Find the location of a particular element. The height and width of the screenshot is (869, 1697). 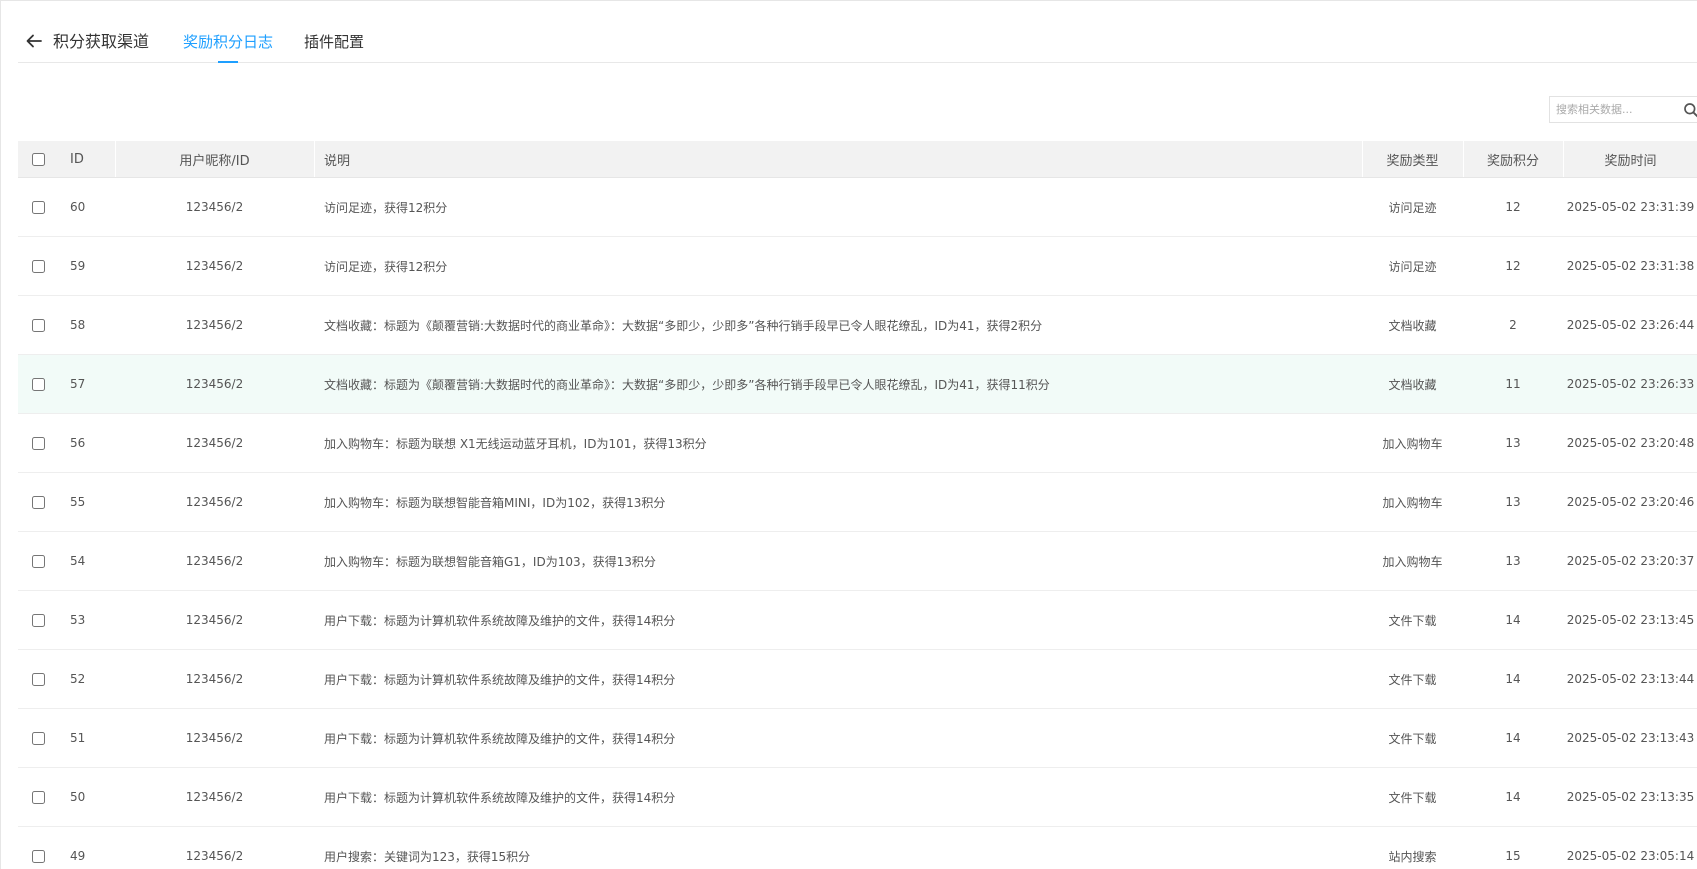

tab-reward-log: 奖励积分日志 is located at coordinates (228, 42).